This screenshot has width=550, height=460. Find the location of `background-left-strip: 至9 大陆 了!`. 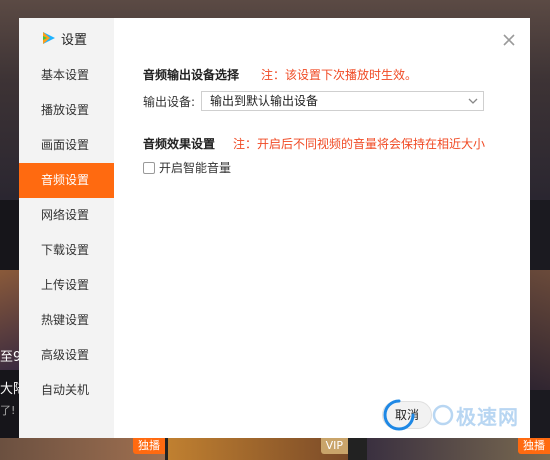

background-left-strip: 至9 大陆 了! is located at coordinates (13, 330).